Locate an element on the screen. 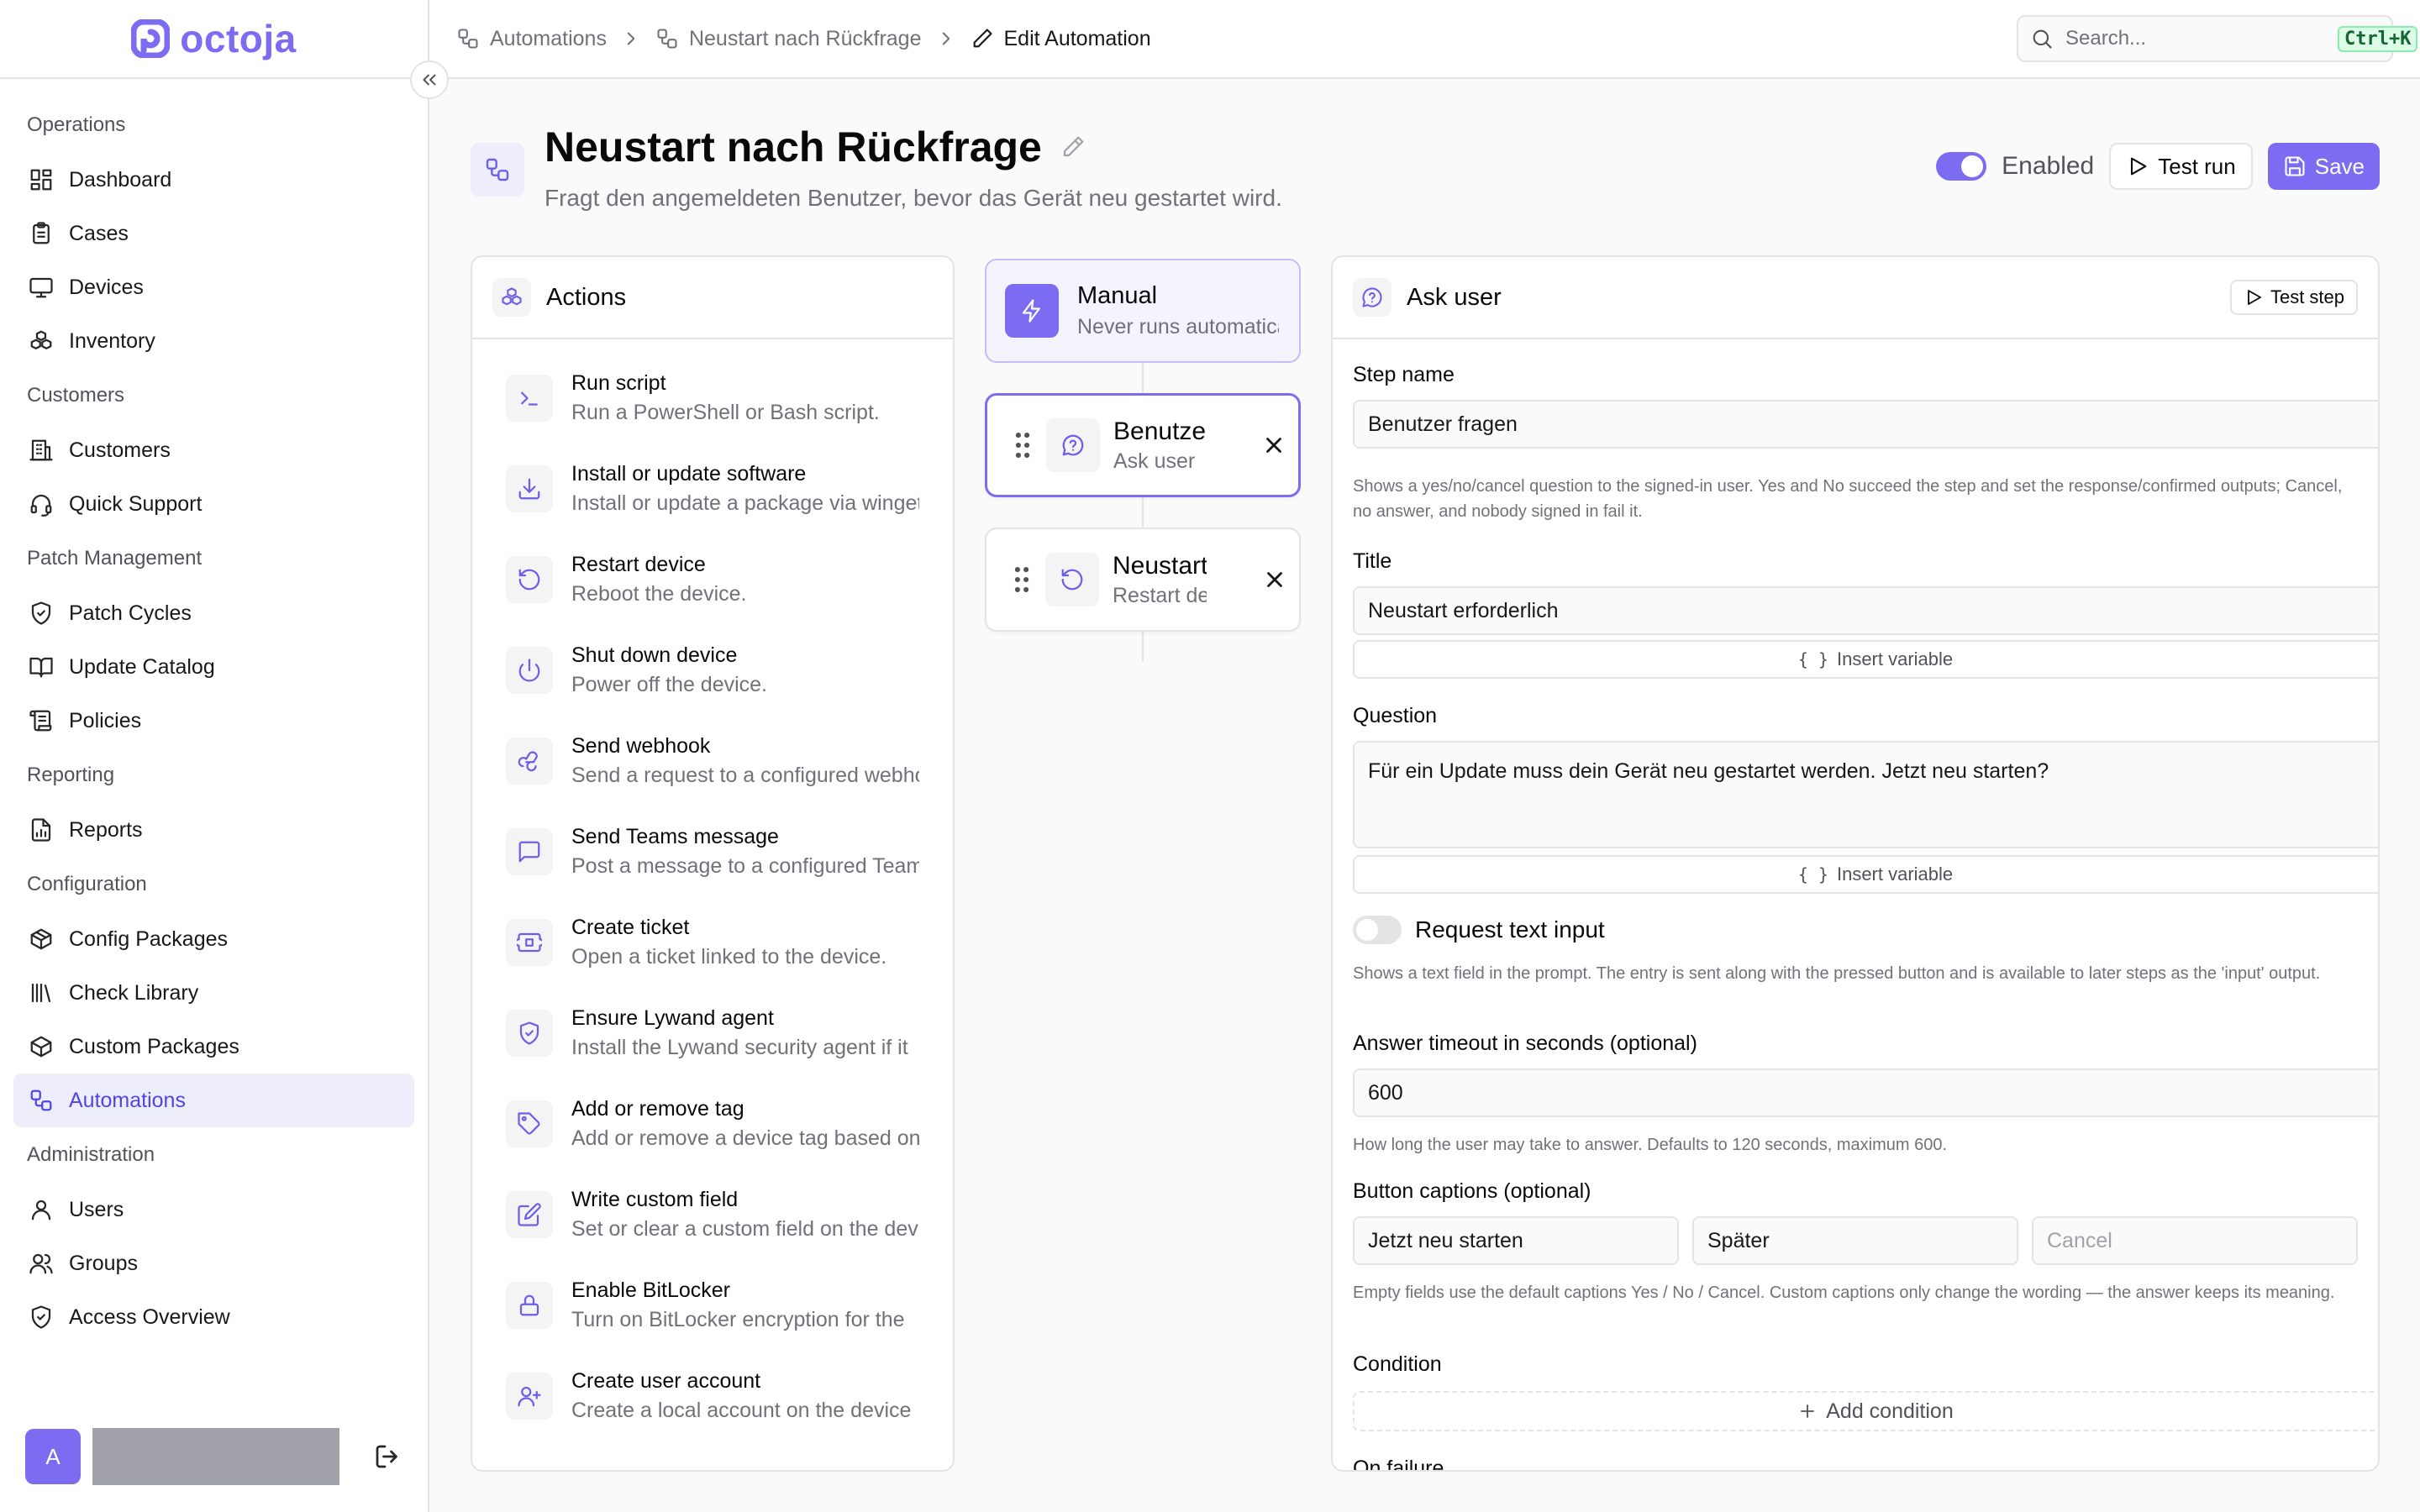 The image size is (2420, 1512). flow-step-restart: Neustart Restart device is located at coordinates (1143, 580).